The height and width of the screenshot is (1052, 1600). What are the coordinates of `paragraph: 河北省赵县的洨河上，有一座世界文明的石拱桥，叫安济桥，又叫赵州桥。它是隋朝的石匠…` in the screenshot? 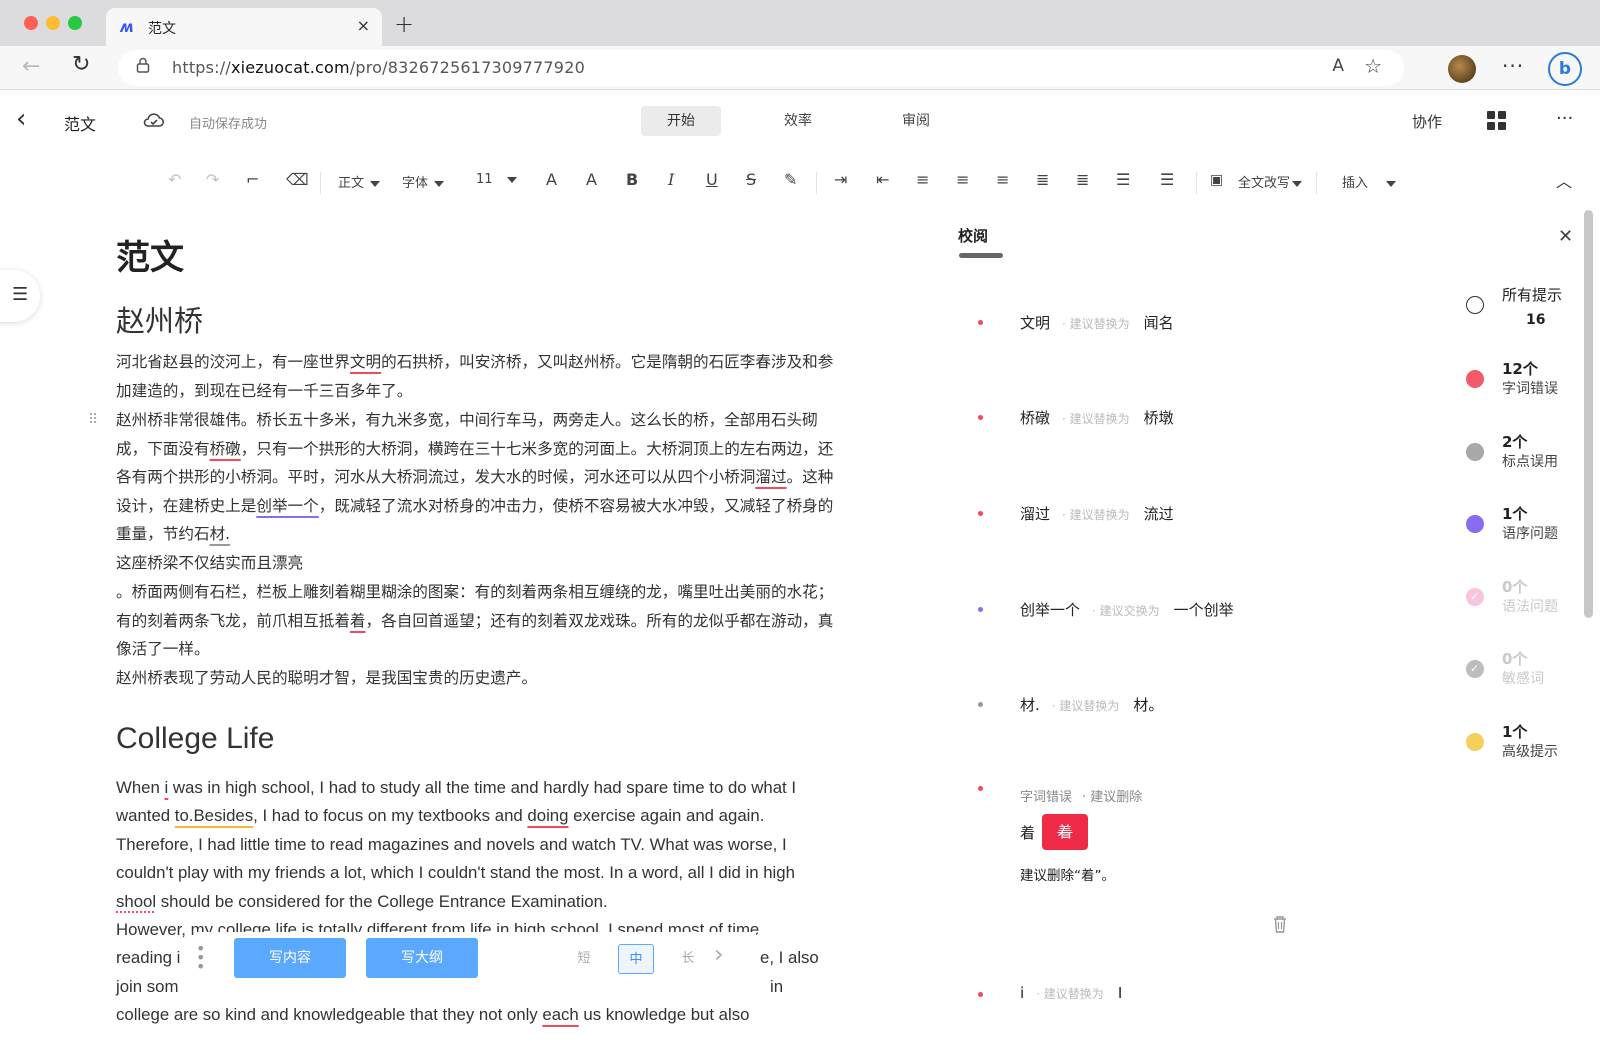 It's located at (475, 376).